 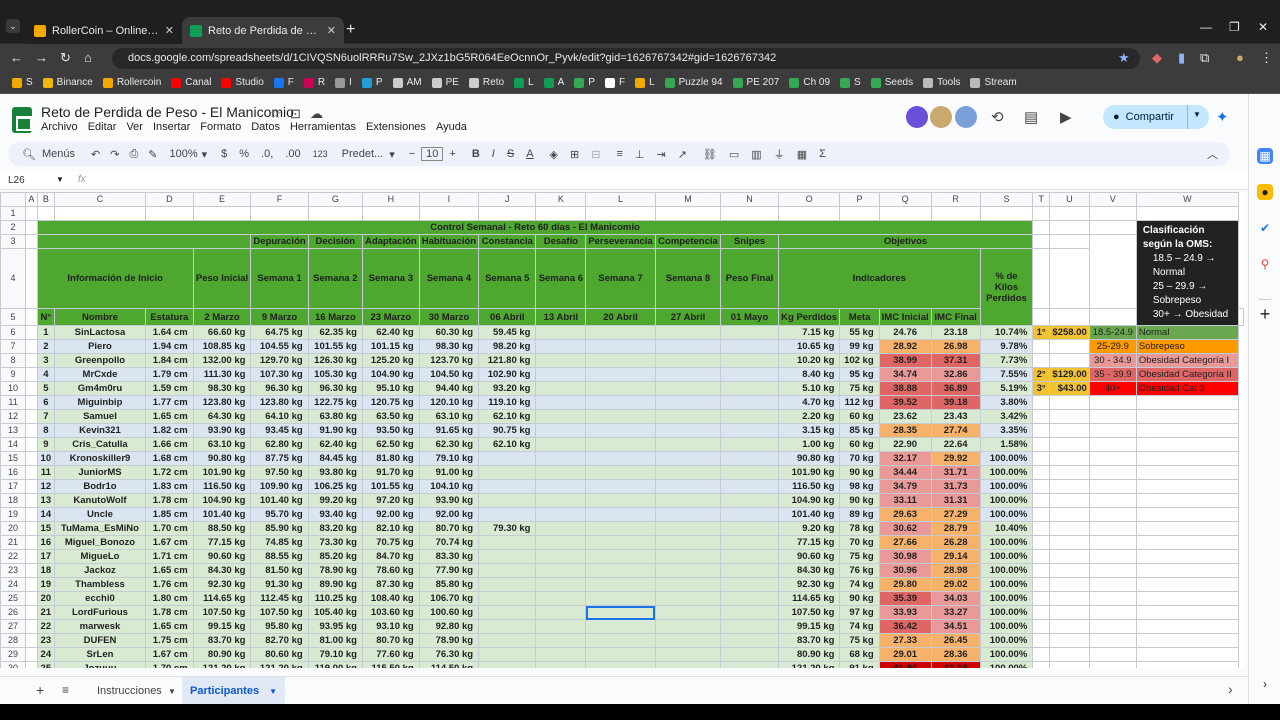 I want to click on add-addon-icon: +, so click(x=1265, y=314).